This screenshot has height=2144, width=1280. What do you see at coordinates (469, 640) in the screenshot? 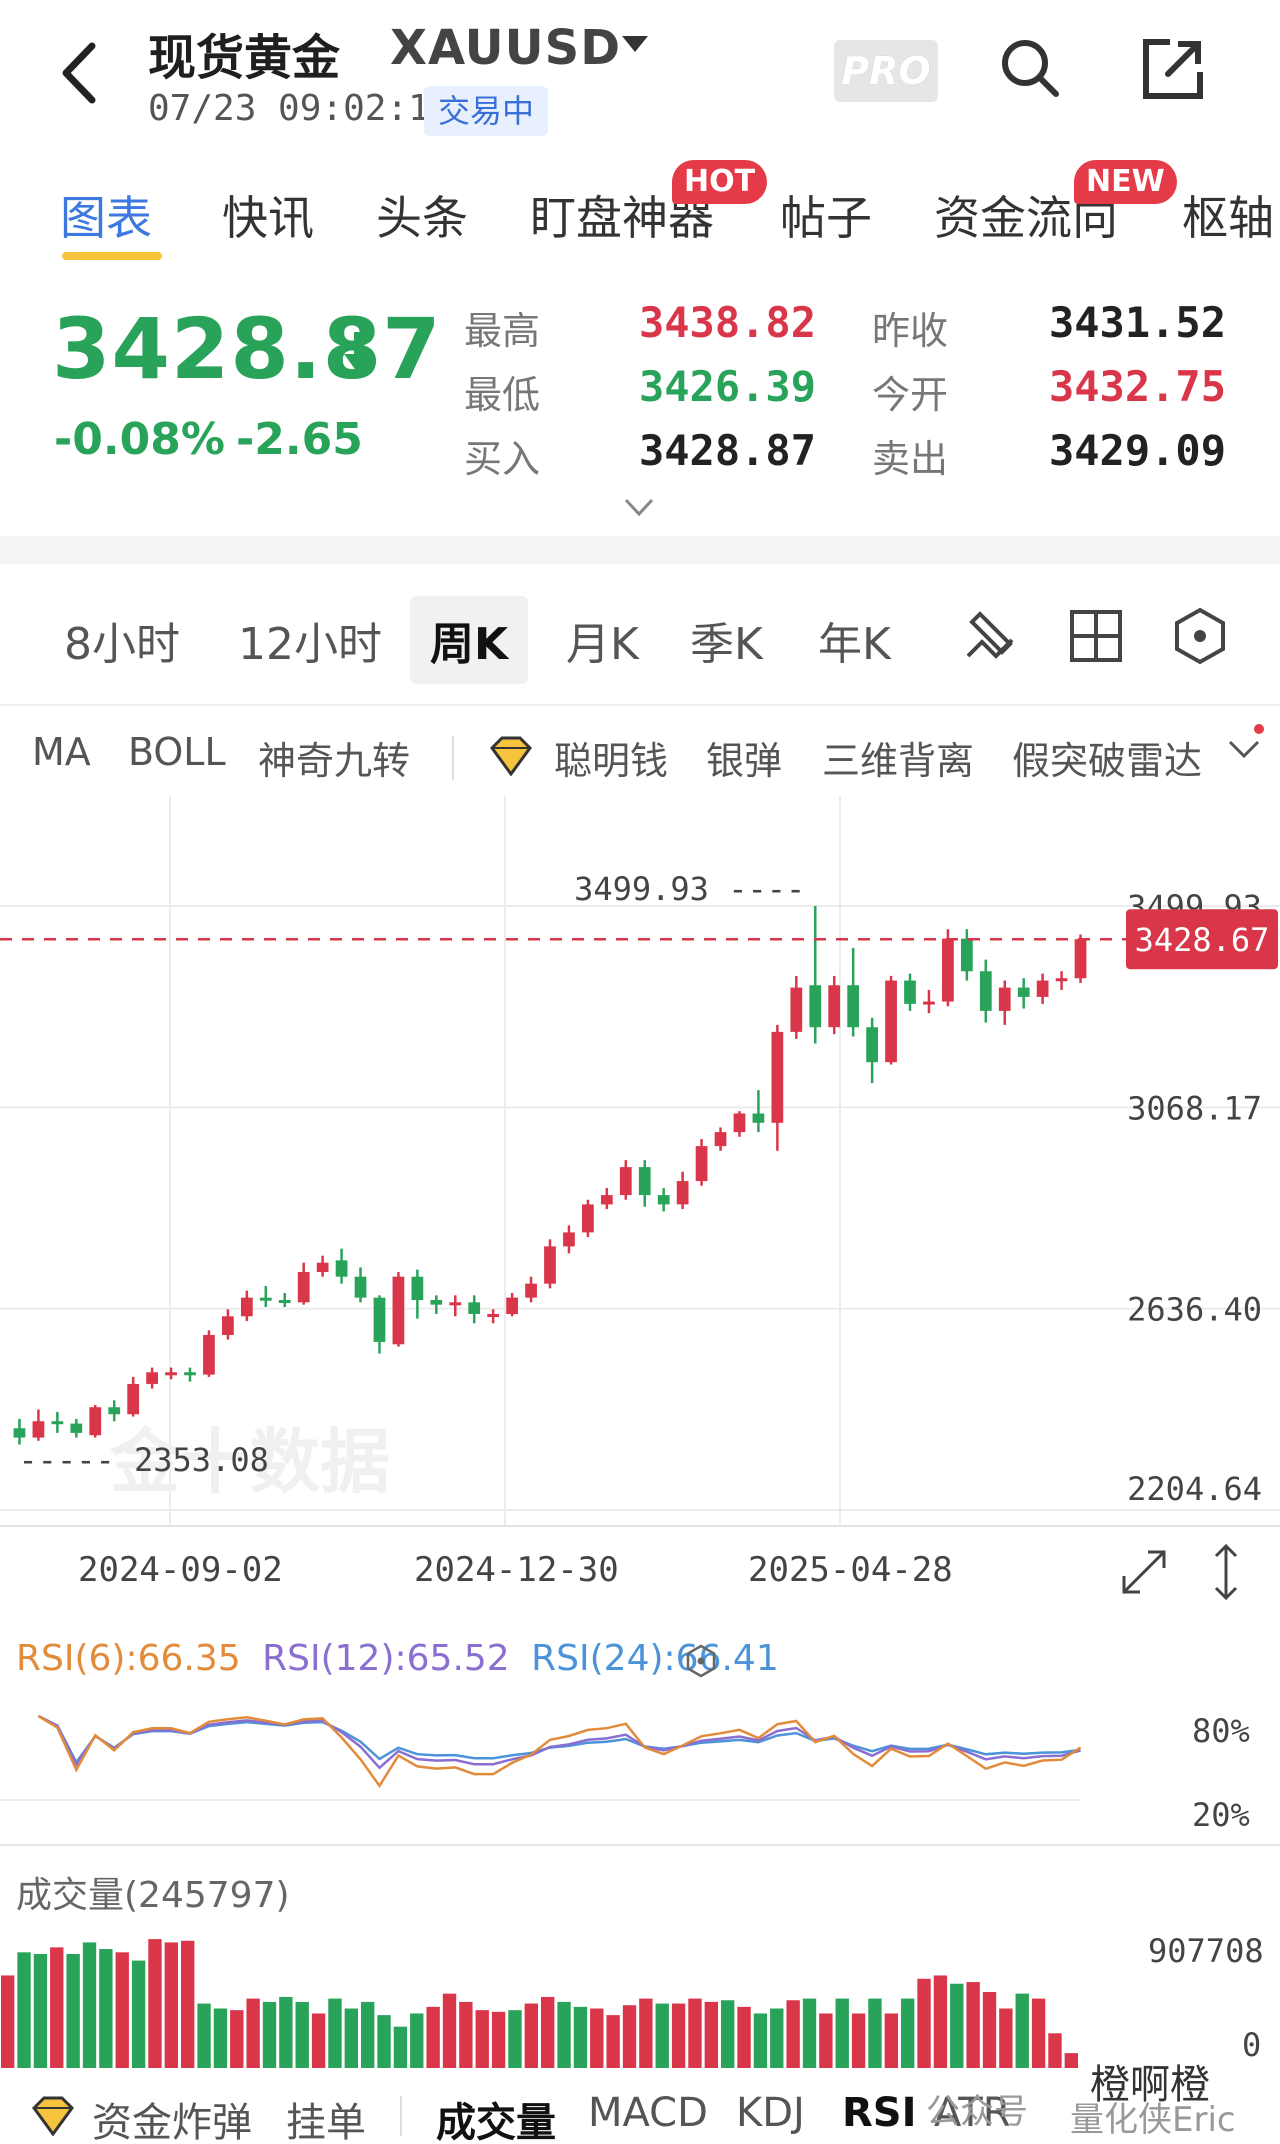
I see `period-weekly: 周K` at bounding box center [469, 640].